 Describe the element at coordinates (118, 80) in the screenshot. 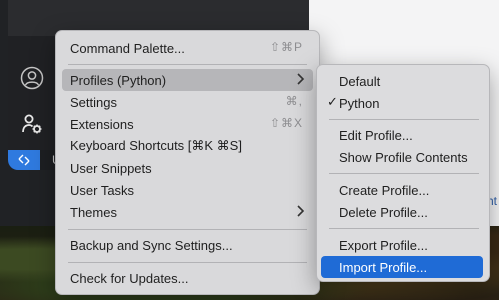

I see `menu-item-label: Profiles (Python)` at that location.